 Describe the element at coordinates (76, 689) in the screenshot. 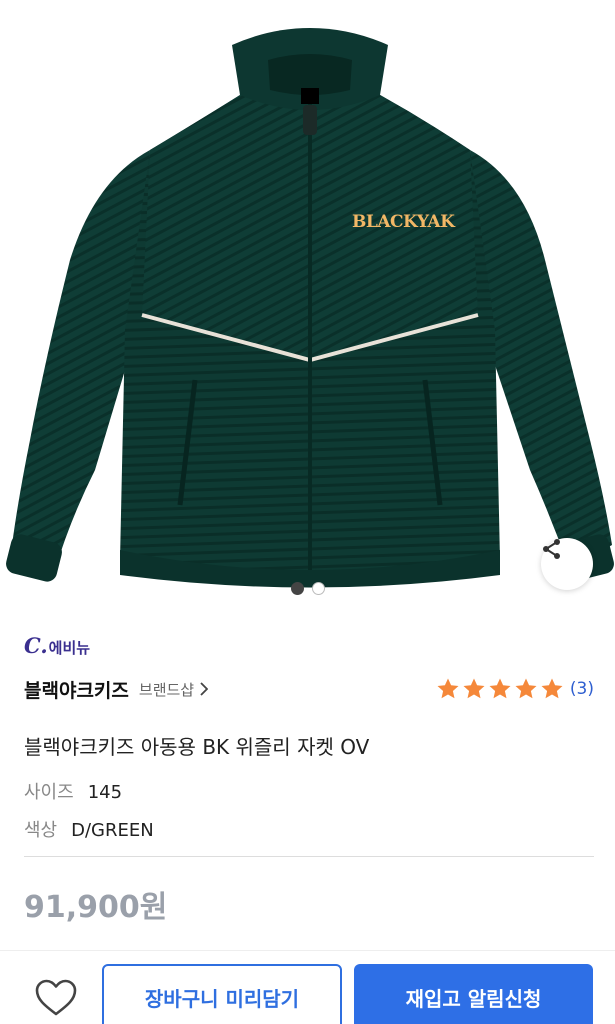

I see `brand-name: 블랙야크키즈` at that location.